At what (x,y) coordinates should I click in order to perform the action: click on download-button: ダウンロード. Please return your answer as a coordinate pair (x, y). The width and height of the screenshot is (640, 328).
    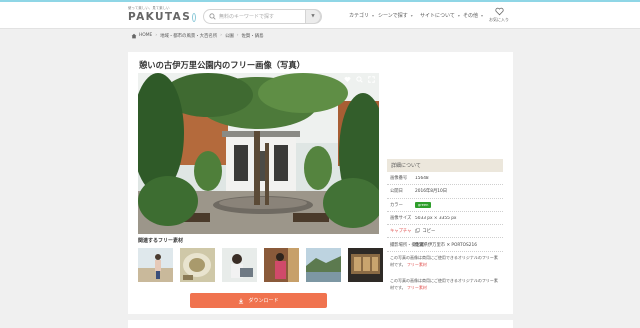
    Looking at the image, I should click on (258, 300).